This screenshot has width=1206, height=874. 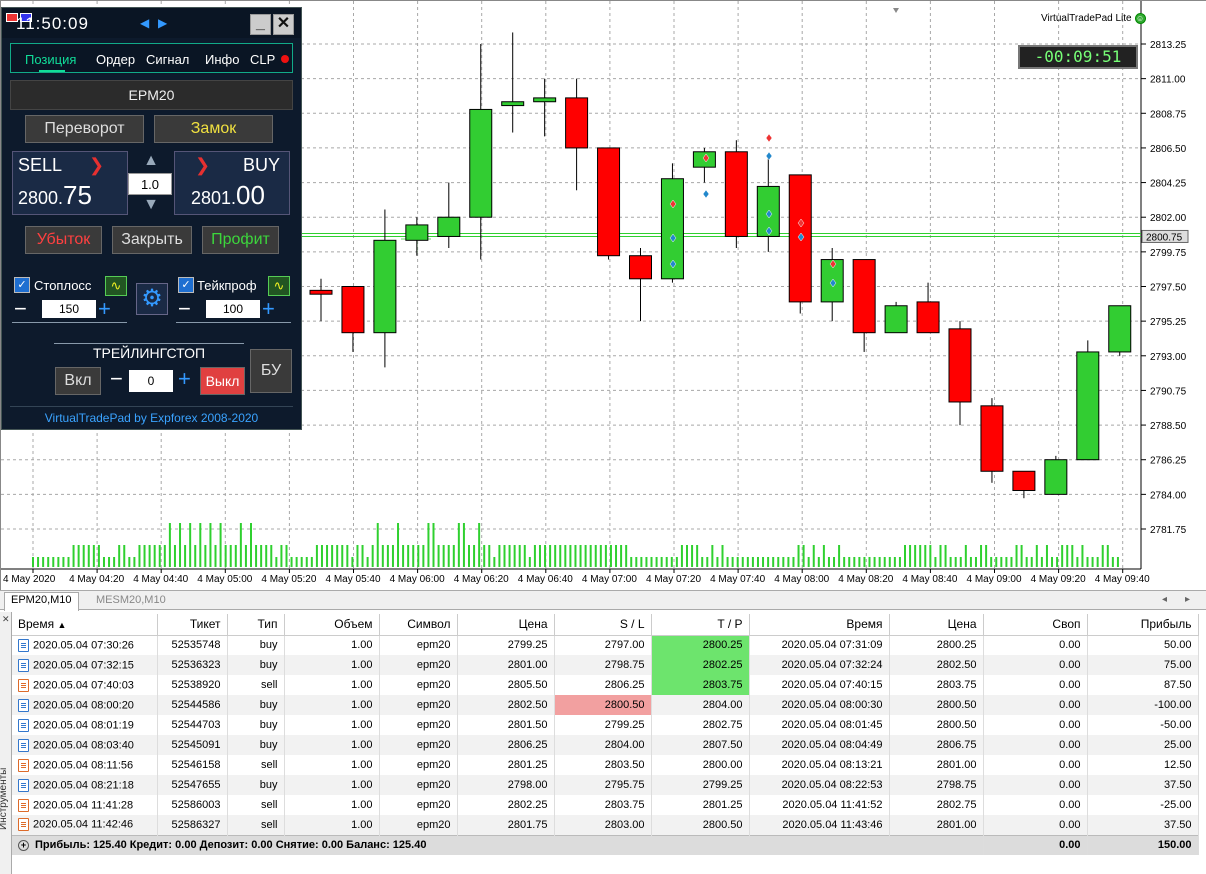 I want to click on row-close-time: 2020.05.04 08:00:30, so click(x=819, y=705).